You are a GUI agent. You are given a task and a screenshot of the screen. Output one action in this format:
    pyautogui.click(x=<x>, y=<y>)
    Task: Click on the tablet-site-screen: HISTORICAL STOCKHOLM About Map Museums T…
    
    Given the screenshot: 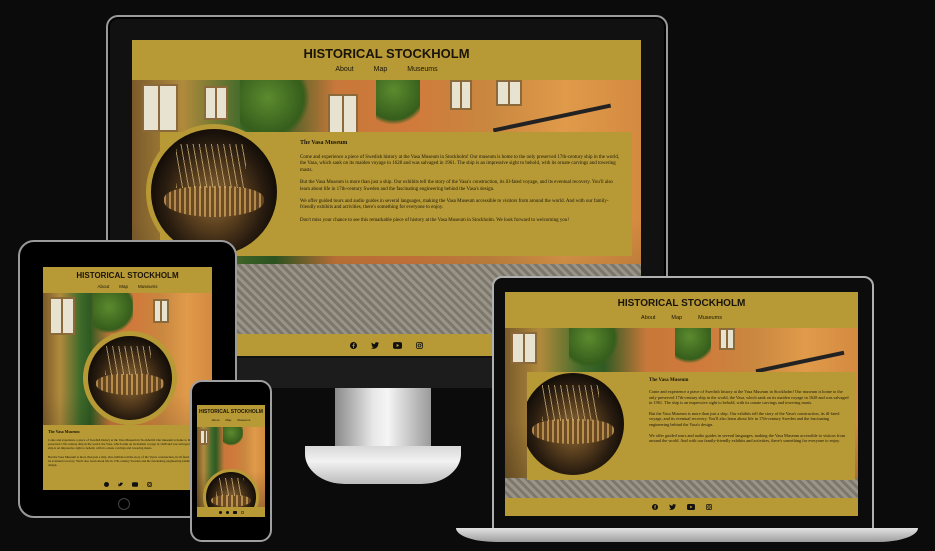 What is the action you would take?
    pyautogui.click(x=127, y=378)
    